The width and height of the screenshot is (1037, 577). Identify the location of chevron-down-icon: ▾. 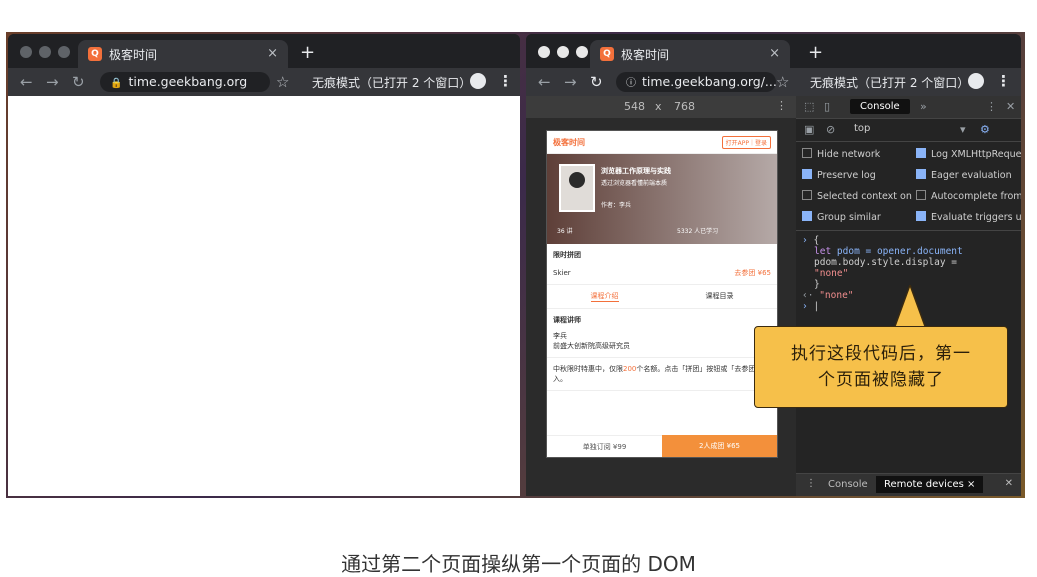
(963, 129).